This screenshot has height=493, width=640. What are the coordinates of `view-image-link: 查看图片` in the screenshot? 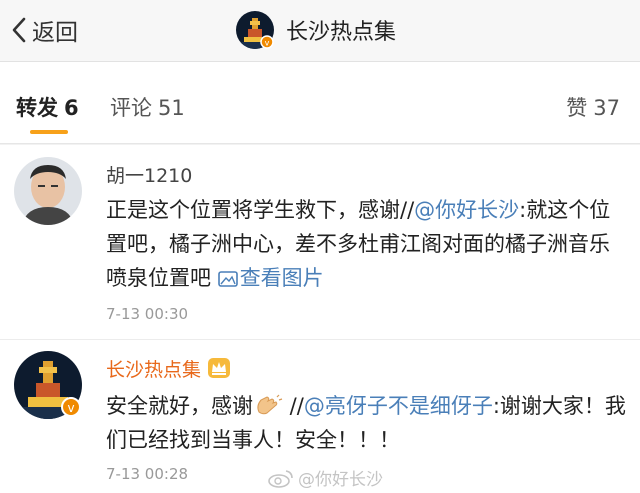 It's located at (270, 278).